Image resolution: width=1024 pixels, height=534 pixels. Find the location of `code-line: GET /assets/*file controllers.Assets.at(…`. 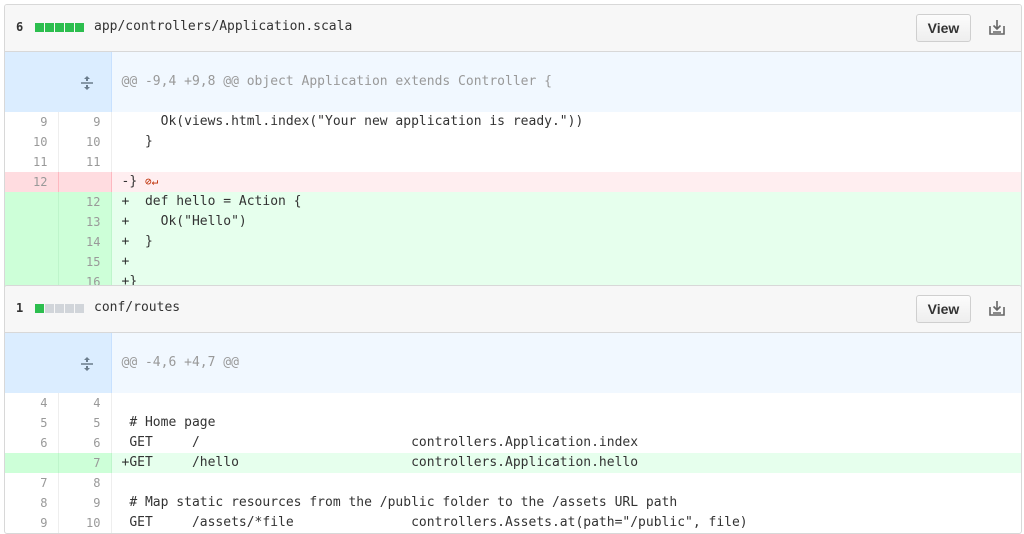

code-line: GET /assets/*file controllers.Assets.at(… is located at coordinates (434, 522).